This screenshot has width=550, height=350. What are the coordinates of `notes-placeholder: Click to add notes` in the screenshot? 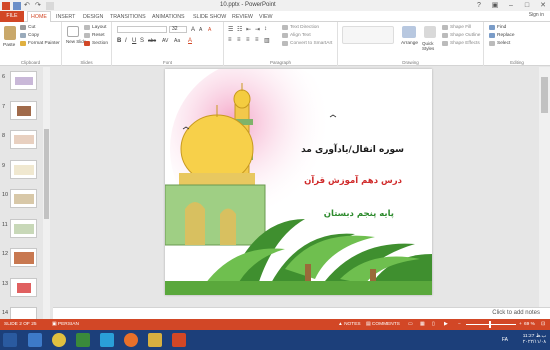 It's located at (516, 313).